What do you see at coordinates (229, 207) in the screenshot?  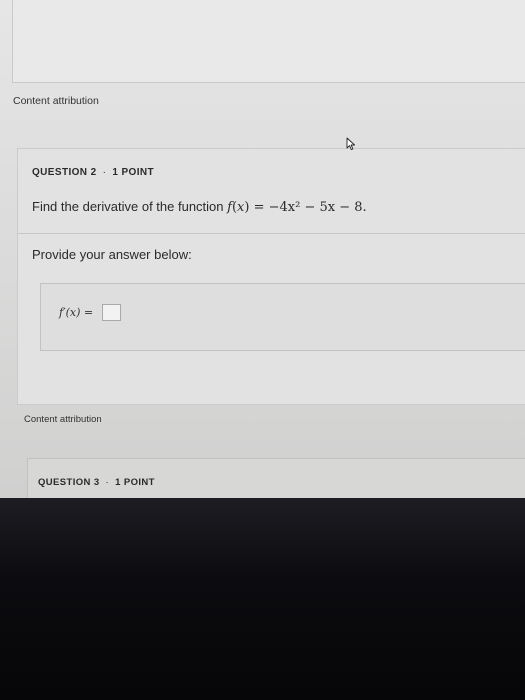 I see `function-name: f` at bounding box center [229, 207].